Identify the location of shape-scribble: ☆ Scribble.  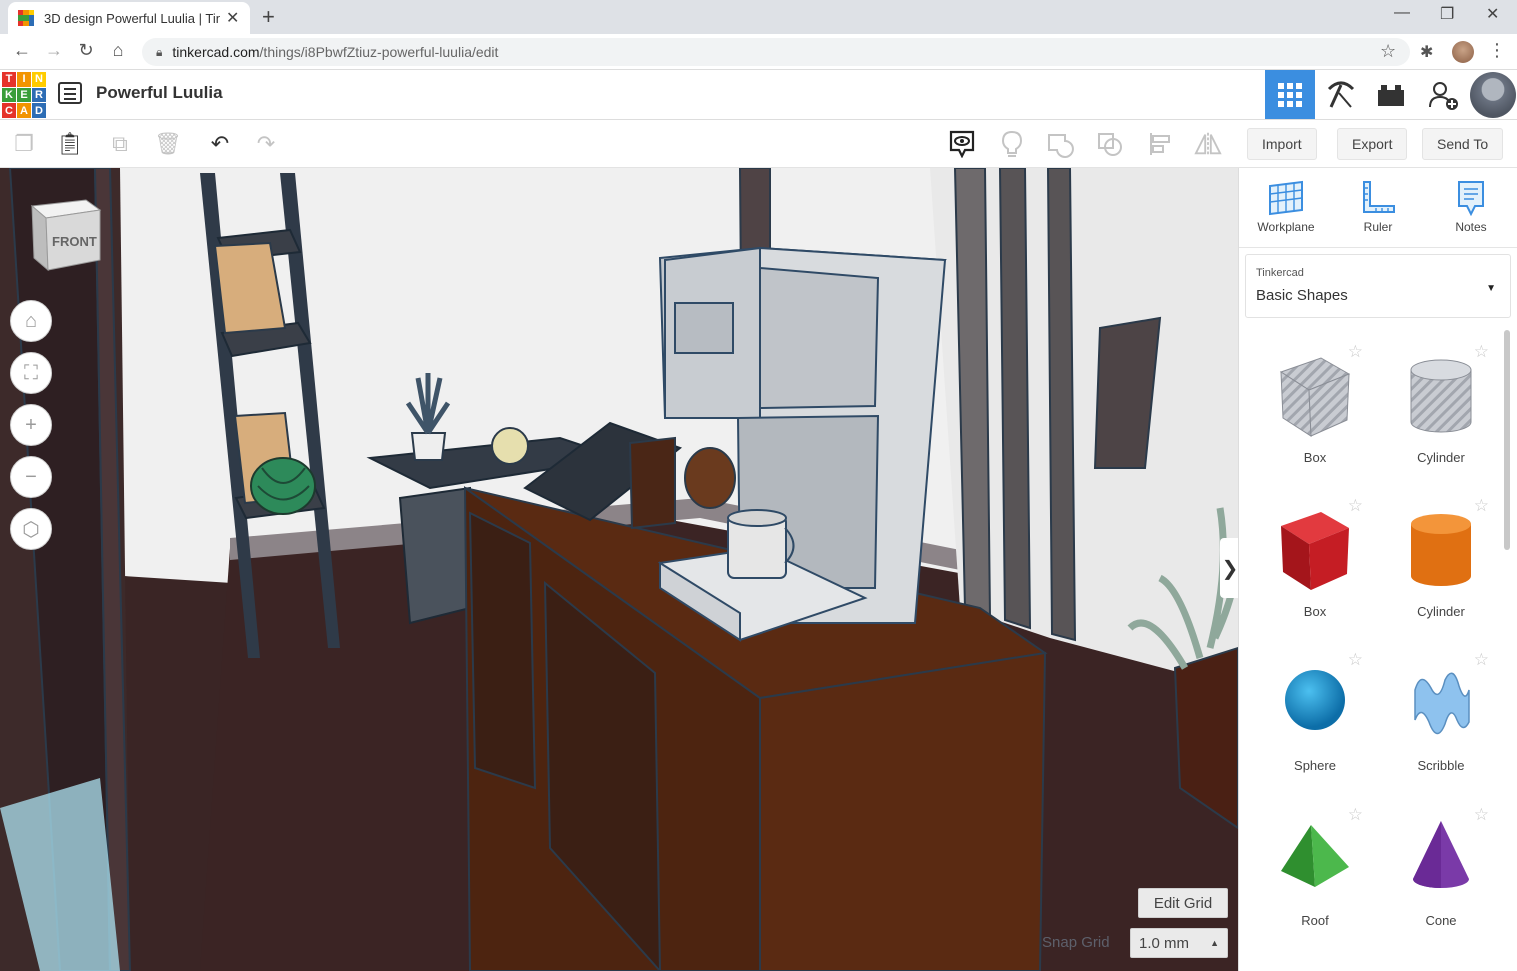
(1441, 713).